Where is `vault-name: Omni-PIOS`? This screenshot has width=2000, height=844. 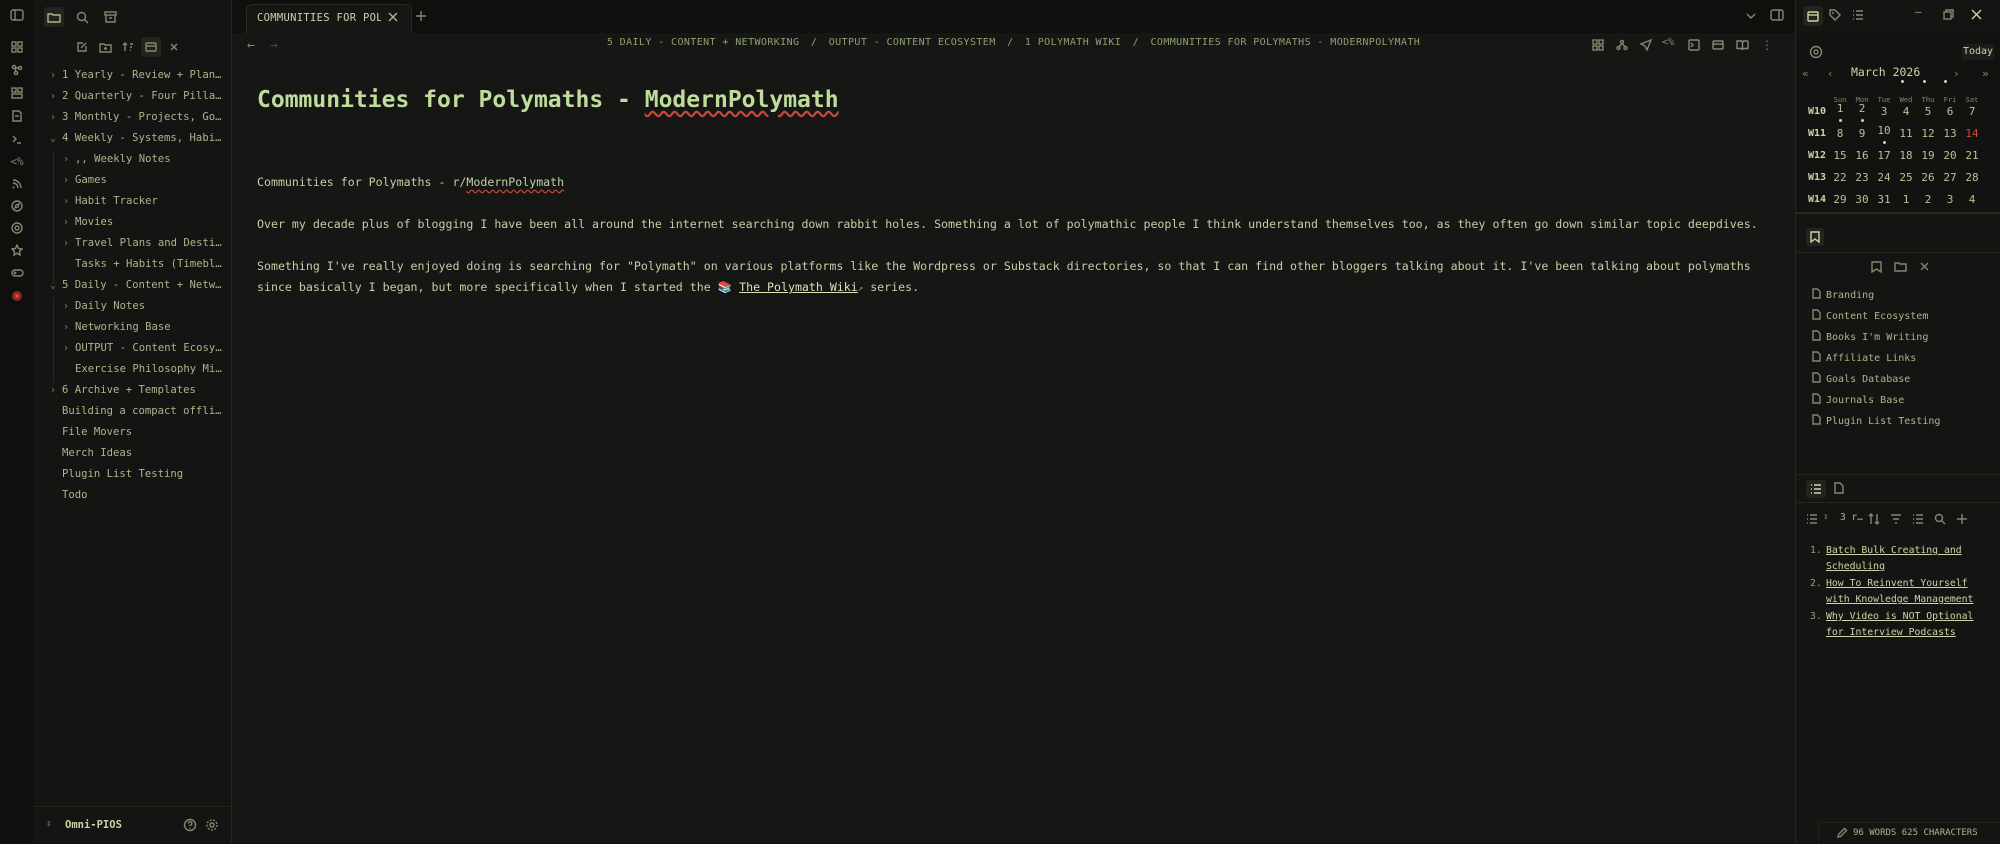 vault-name: Omni-PIOS is located at coordinates (93, 825).